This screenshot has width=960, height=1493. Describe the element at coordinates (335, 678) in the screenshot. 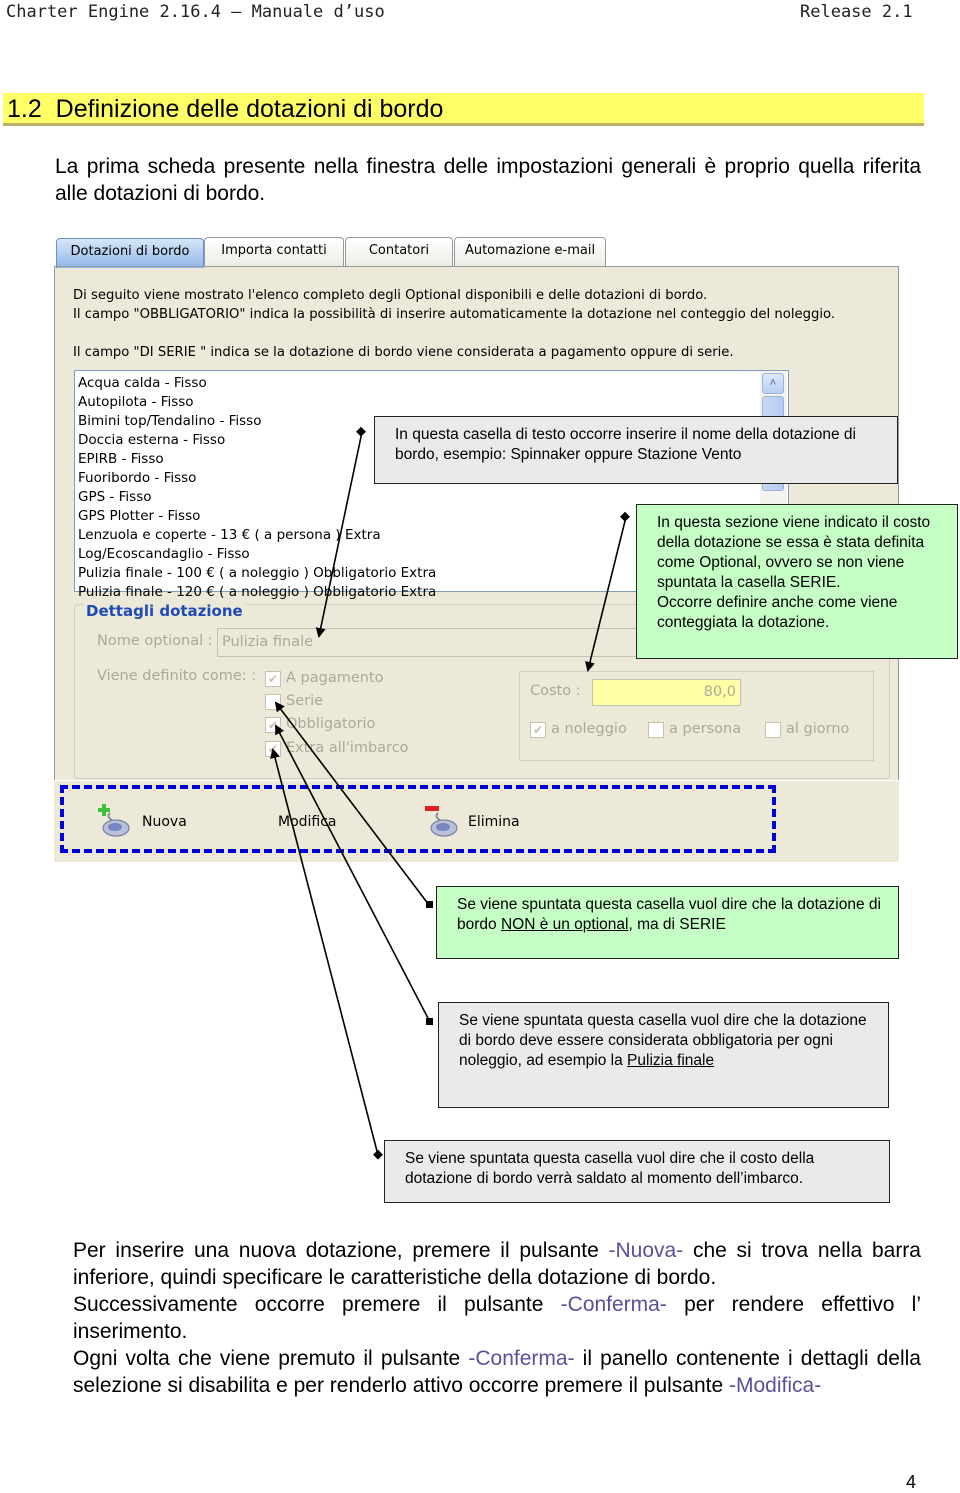

I see `a-pagamento-label: A pagamento` at that location.